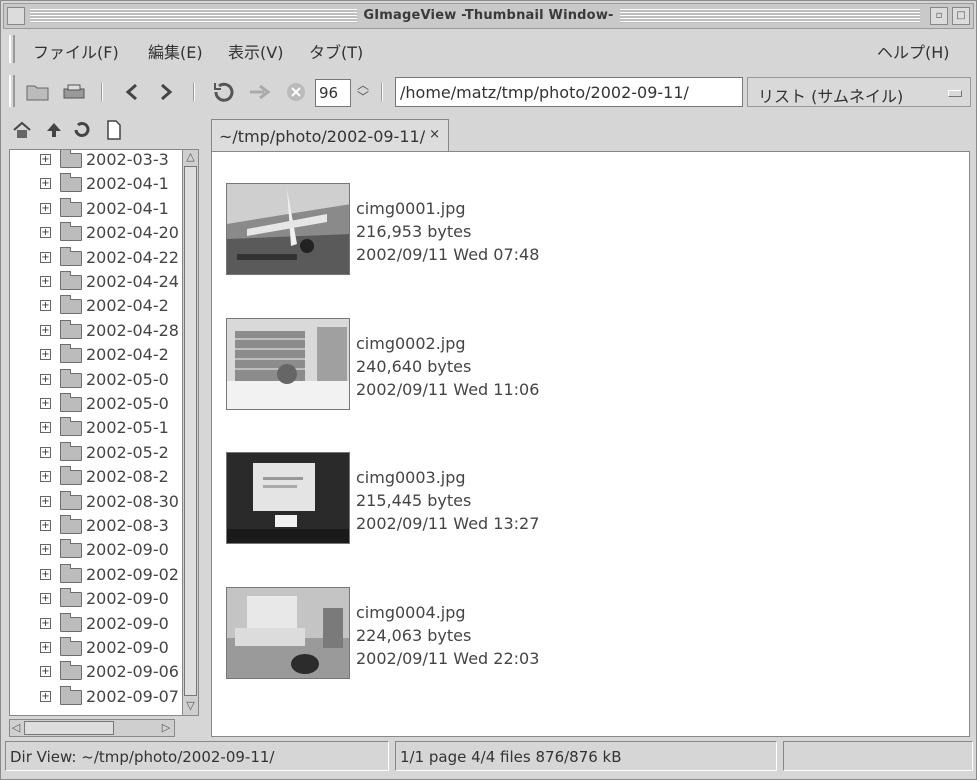 The image size is (977, 780). I want to click on thumbnail-image-presentation, so click(288, 498).